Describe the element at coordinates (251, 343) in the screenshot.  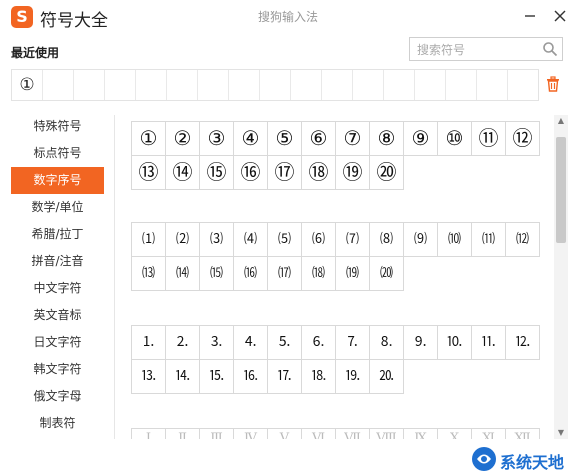
I see `symbol-cell: ⒋` at that location.